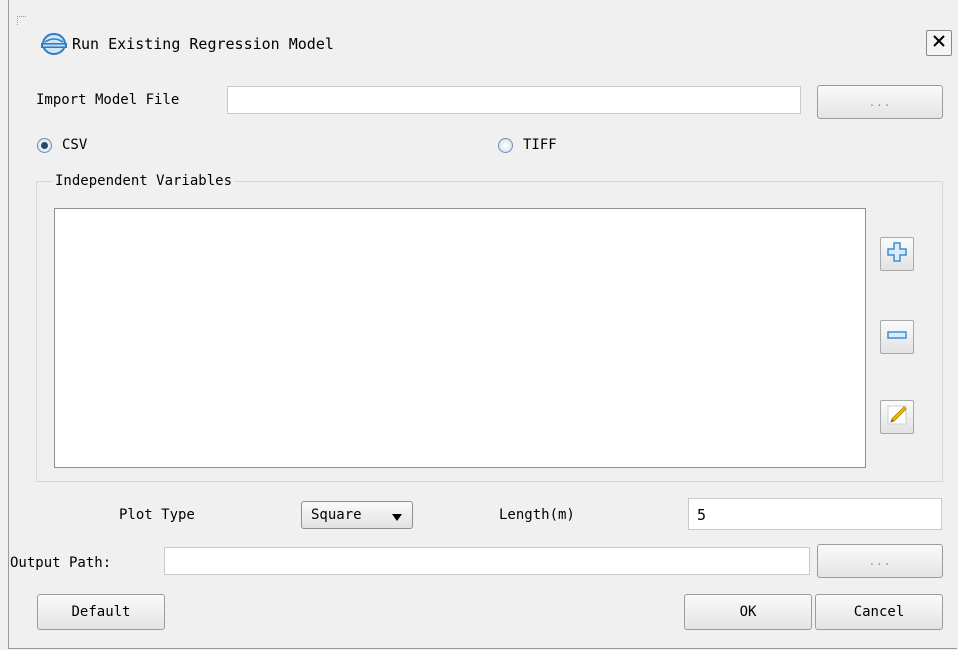 The width and height of the screenshot is (958, 650). I want to click on csv-radio, so click(44, 145).